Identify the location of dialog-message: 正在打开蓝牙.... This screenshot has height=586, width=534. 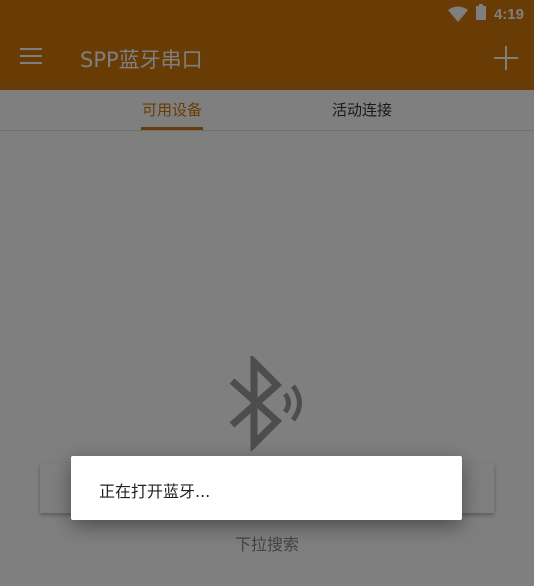
(155, 491).